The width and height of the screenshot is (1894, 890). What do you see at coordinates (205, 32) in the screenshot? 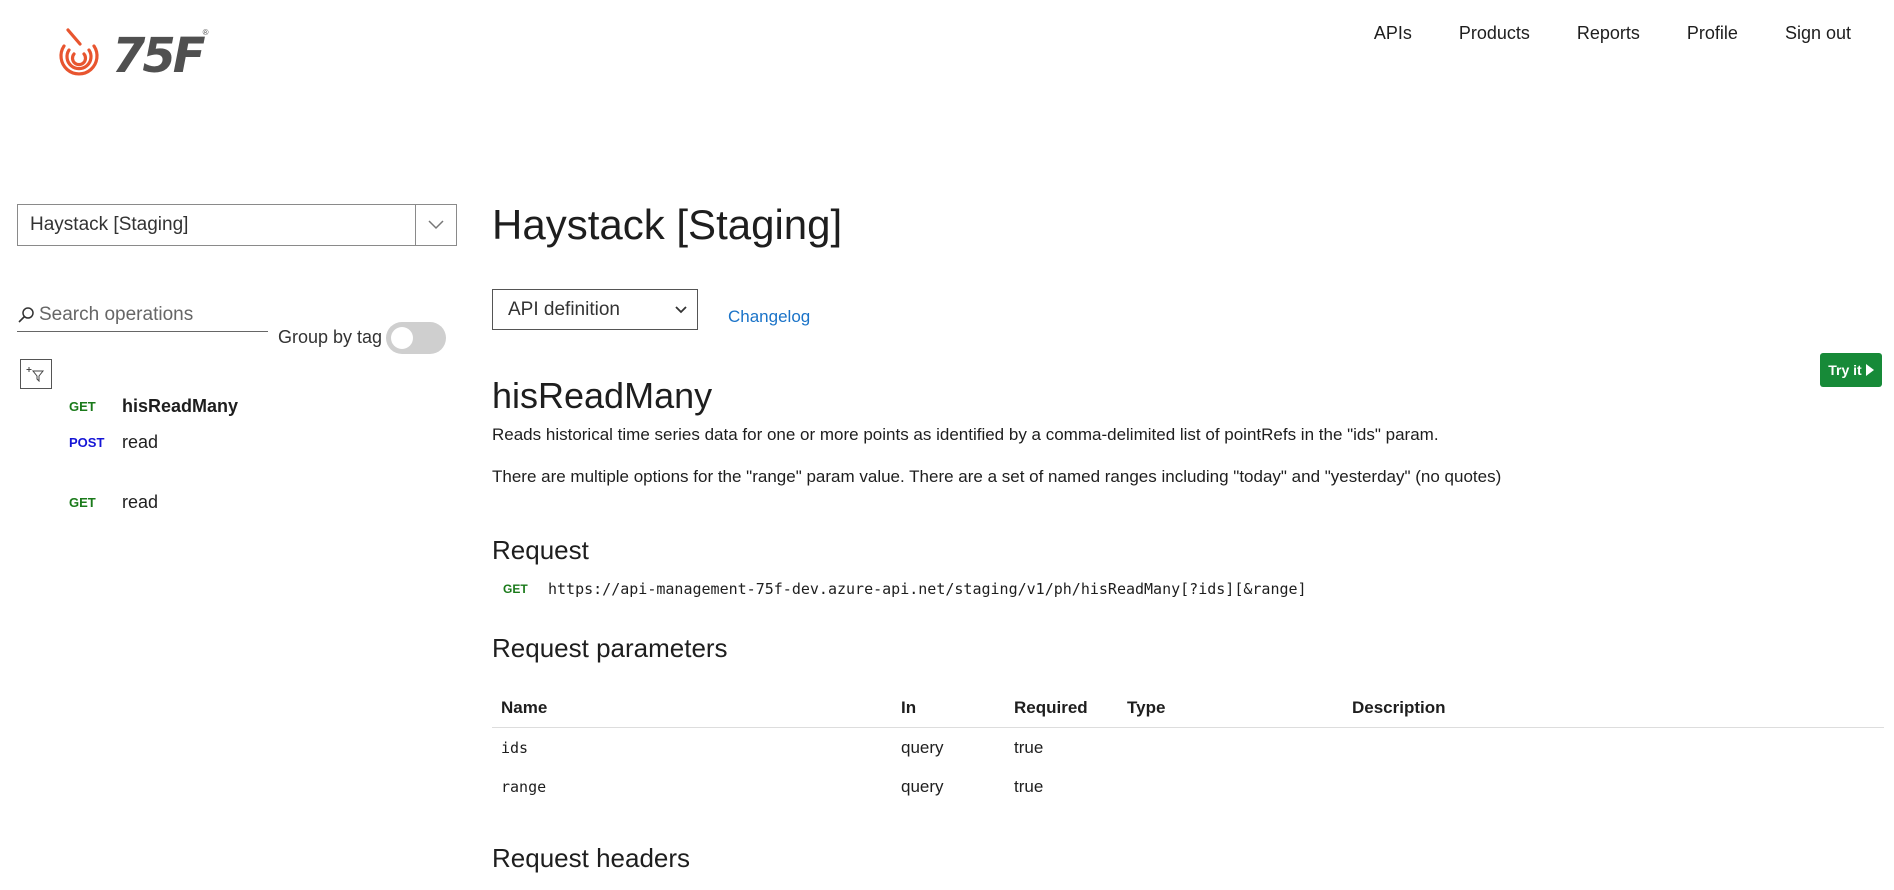
I see `logo-registered-mark: ®` at bounding box center [205, 32].